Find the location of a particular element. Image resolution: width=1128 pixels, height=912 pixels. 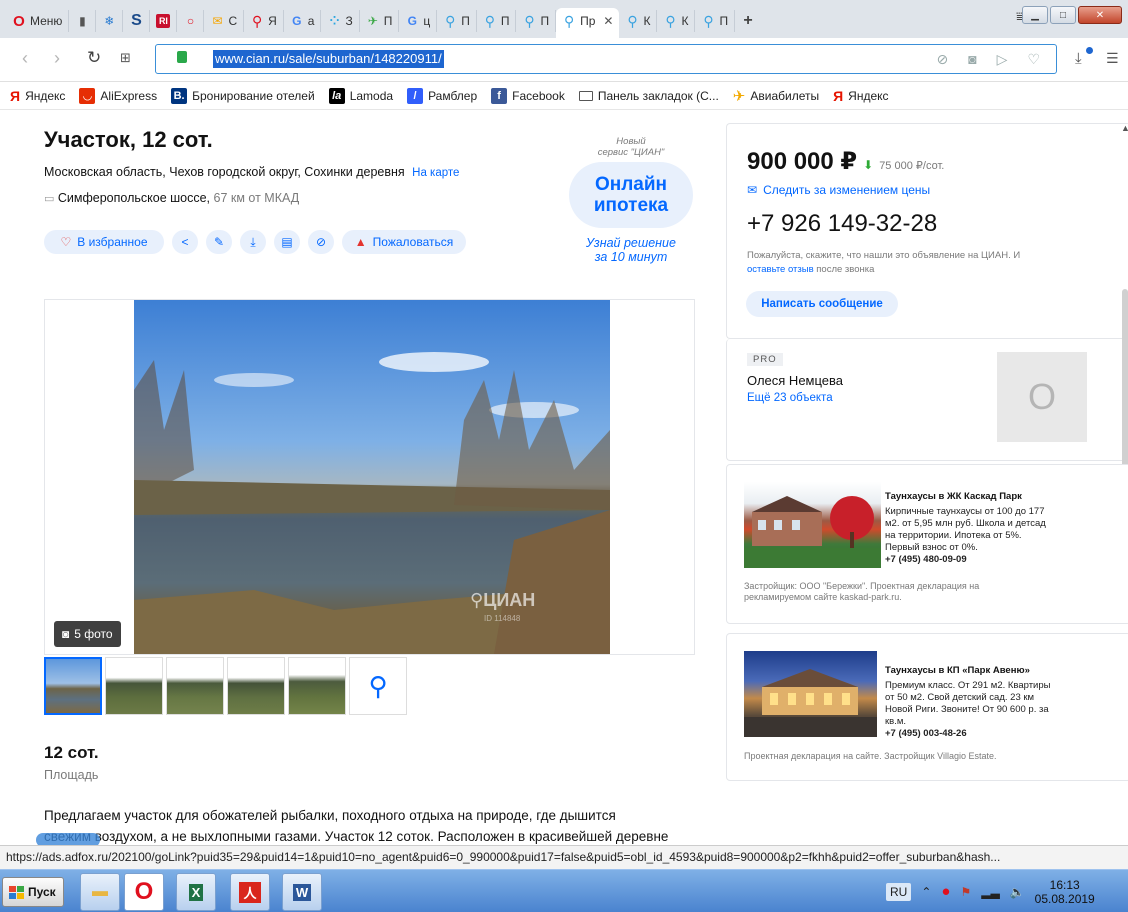

url-text: www.cian.ru/sale/suburban/148220911/ is located at coordinates (328, 59).